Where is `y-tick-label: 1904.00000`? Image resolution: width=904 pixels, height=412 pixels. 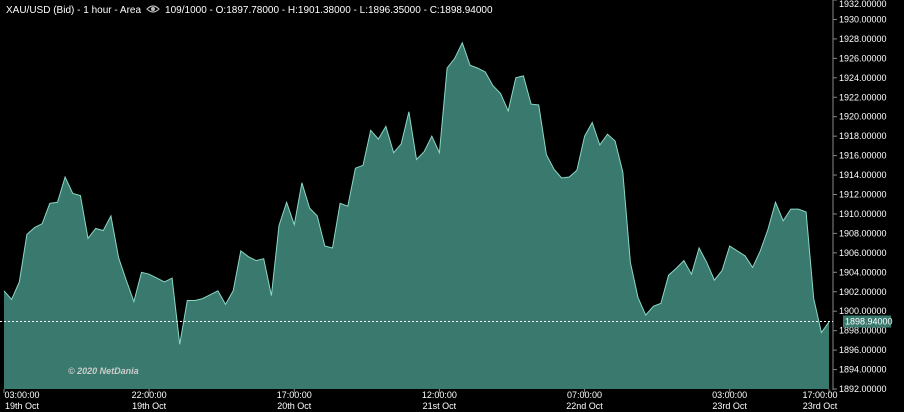 y-tick-label: 1904.00000 is located at coordinates (863, 272).